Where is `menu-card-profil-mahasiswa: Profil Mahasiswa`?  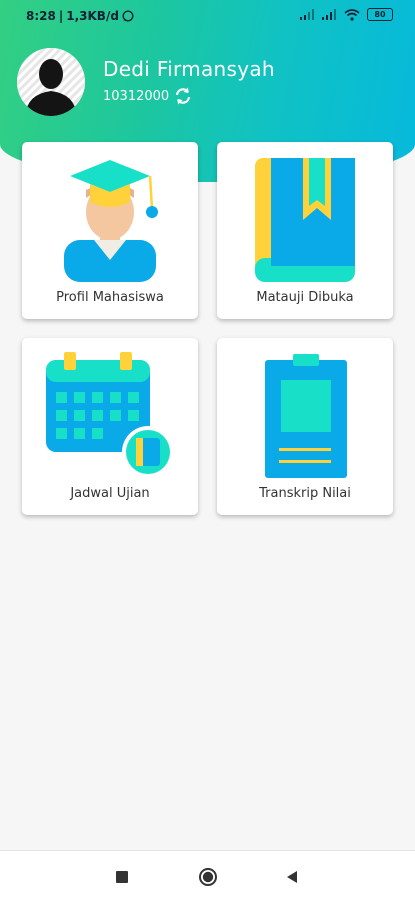
menu-card-profil-mahasiswa: Profil Mahasiswa is located at coordinates (110, 230).